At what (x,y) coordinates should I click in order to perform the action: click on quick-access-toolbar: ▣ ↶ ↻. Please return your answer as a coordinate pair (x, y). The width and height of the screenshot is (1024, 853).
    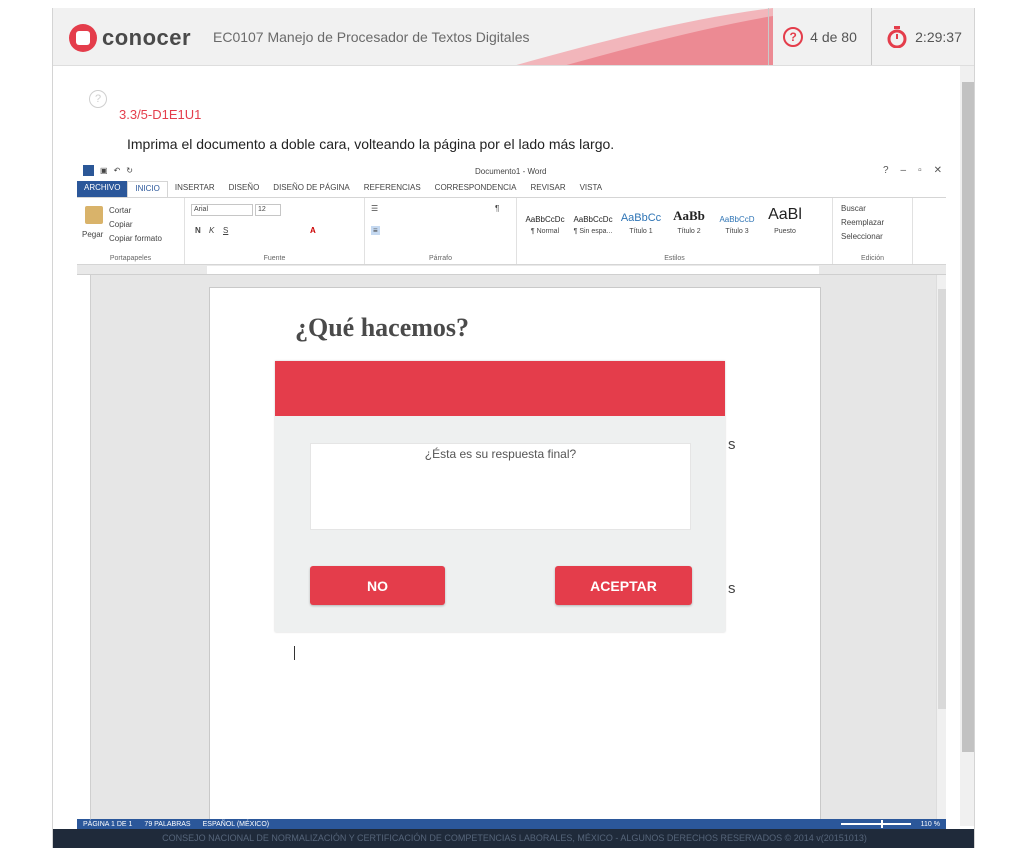
    Looking at the image, I should click on (108, 170).